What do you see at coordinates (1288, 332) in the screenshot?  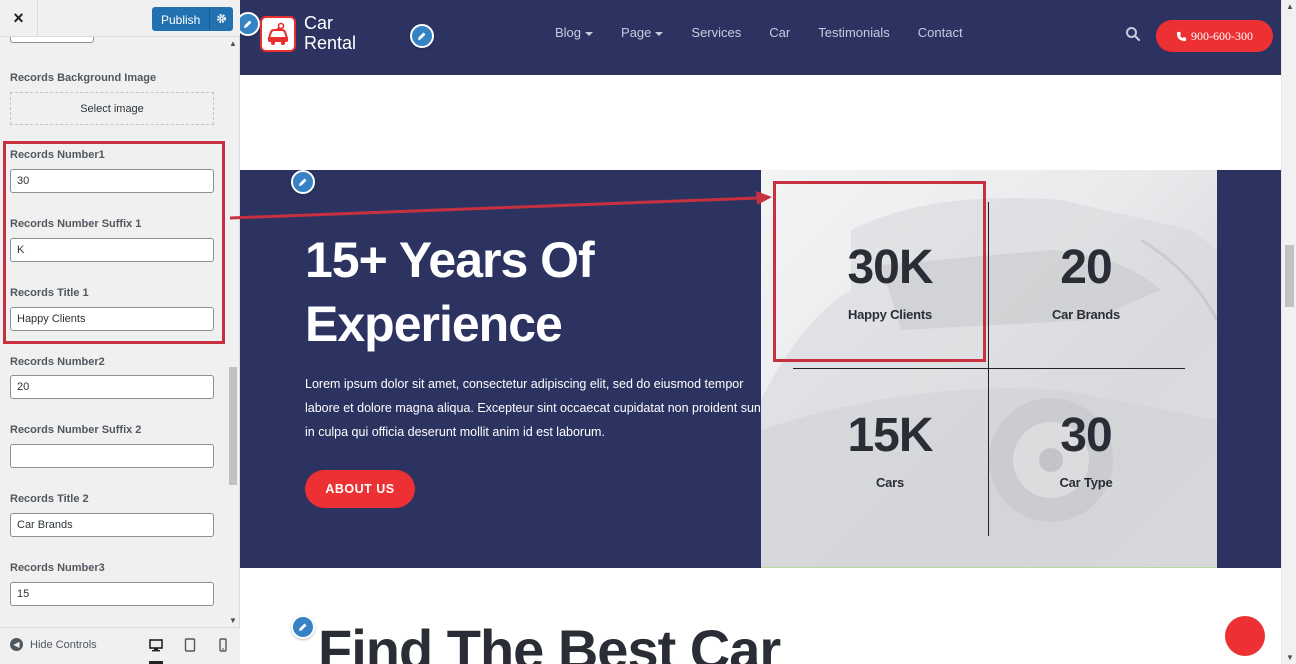 I see `page-scrollbar: ▲ ▼` at bounding box center [1288, 332].